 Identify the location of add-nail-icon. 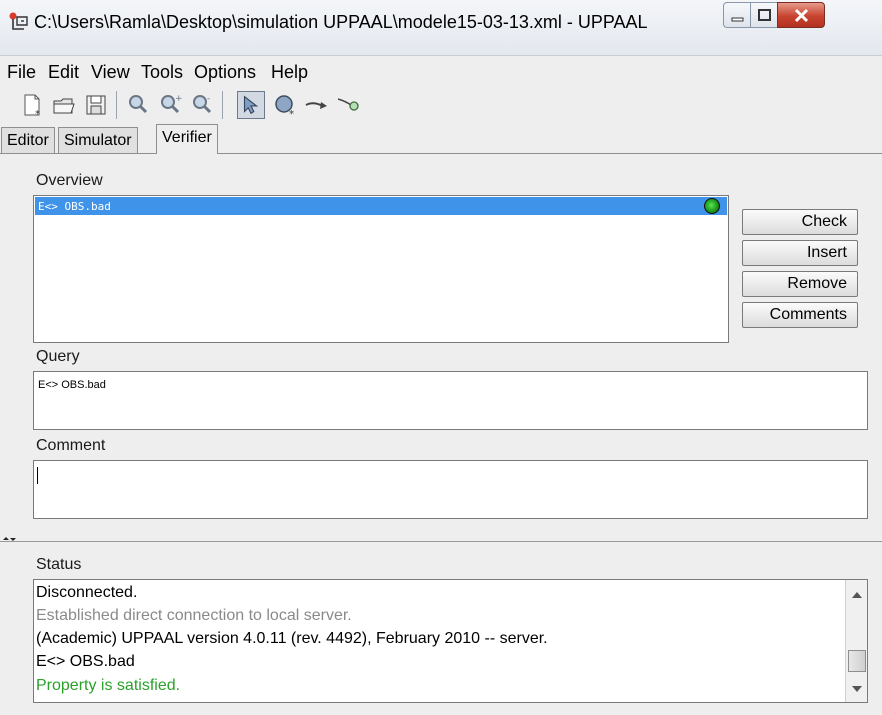
(349, 105).